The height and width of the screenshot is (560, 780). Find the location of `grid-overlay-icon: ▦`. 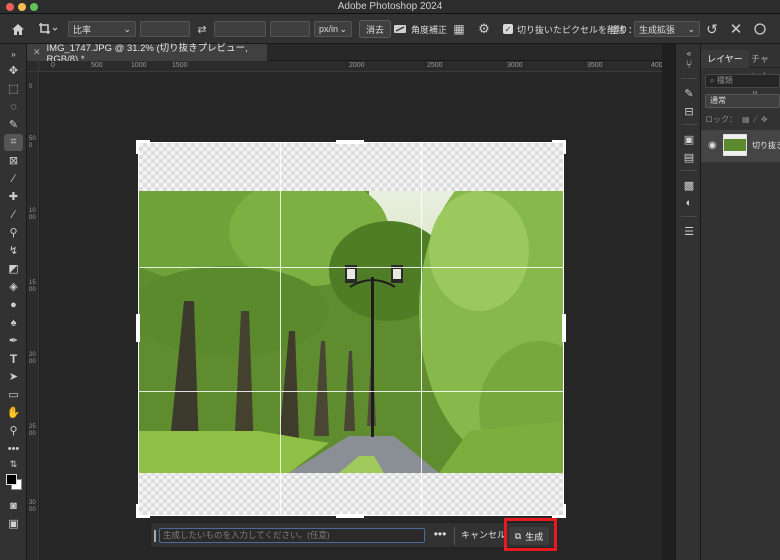

grid-overlay-icon: ▦ is located at coordinates (459, 29).